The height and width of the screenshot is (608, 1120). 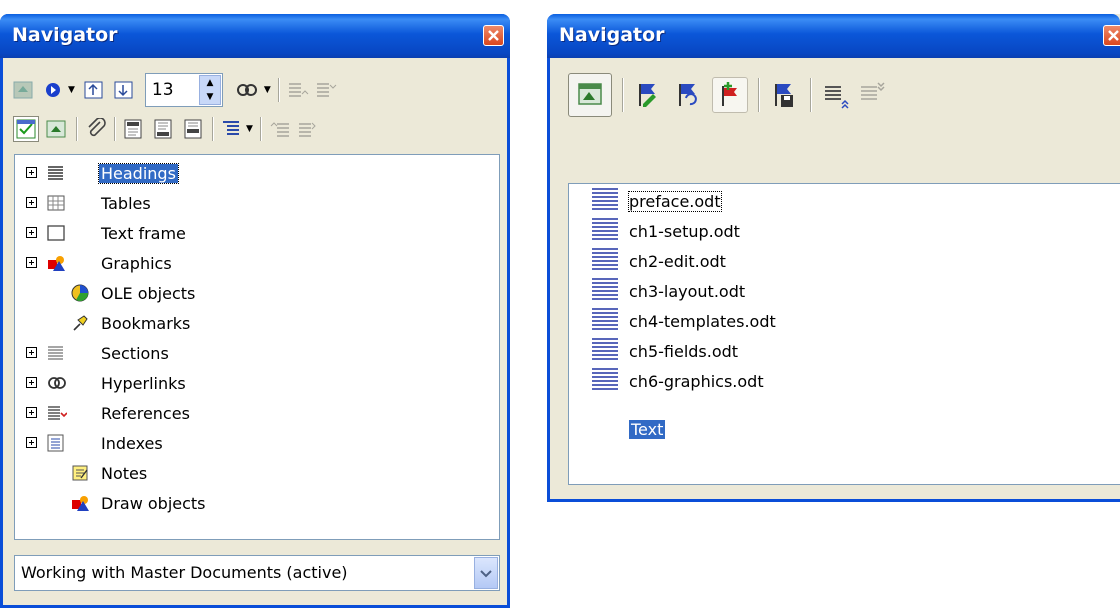 What do you see at coordinates (209, 90) in the screenshot?
I see `spin-buttons: ▲ ▼` at bounding box center [209, 90].